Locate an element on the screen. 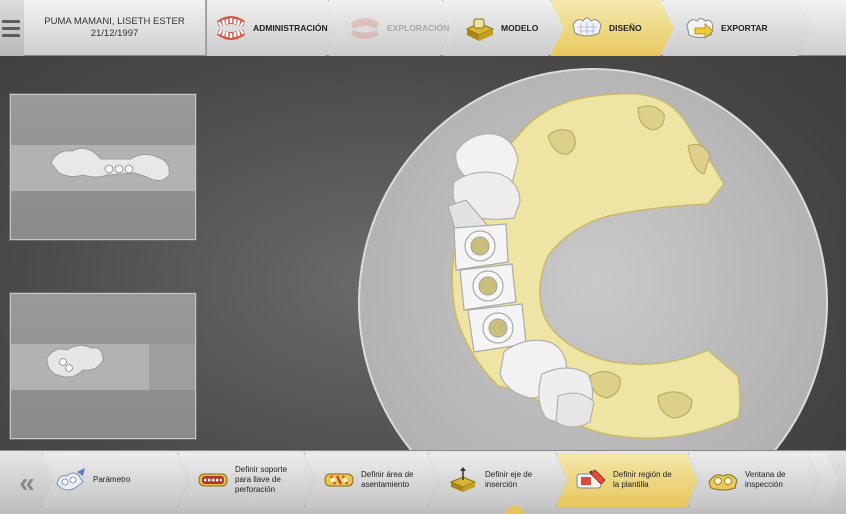 Image resolution: width=846 pixels, height=514 pixels. tool-definir-region: Definir región de la plantilla is located at coordinates (627, 480).